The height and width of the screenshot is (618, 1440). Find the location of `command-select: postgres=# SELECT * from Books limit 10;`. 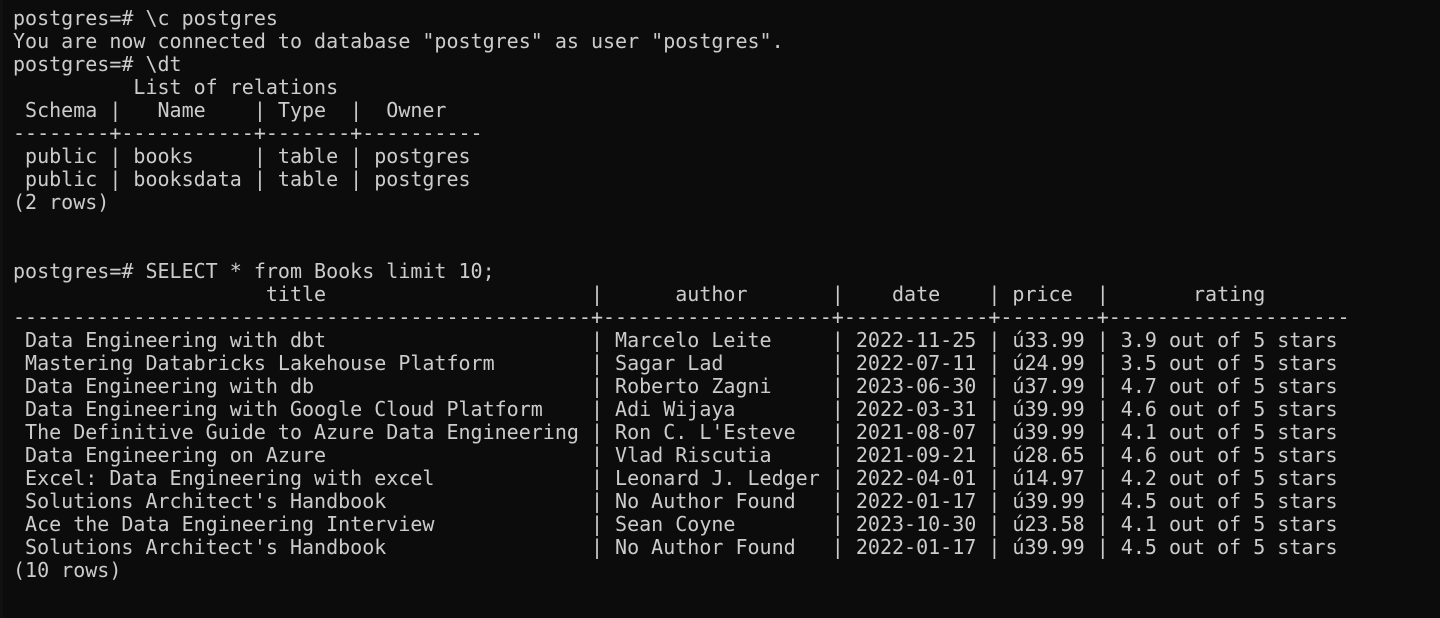

command-select: postgres=# SELECT * from Books limit 10; is located at coordinates (254, 271).